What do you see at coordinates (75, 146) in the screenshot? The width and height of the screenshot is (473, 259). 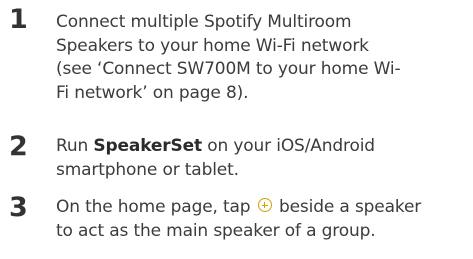 I see `step-text-prefix: Run` at bounding box center [75, 146].